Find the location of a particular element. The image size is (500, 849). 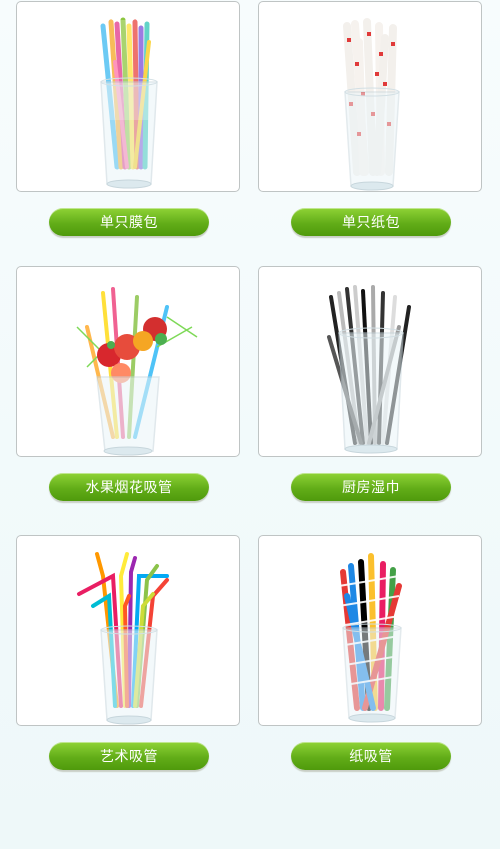

category-button-fruit-firework: 水果烟花吸管 is located at coordinates (129, 487).